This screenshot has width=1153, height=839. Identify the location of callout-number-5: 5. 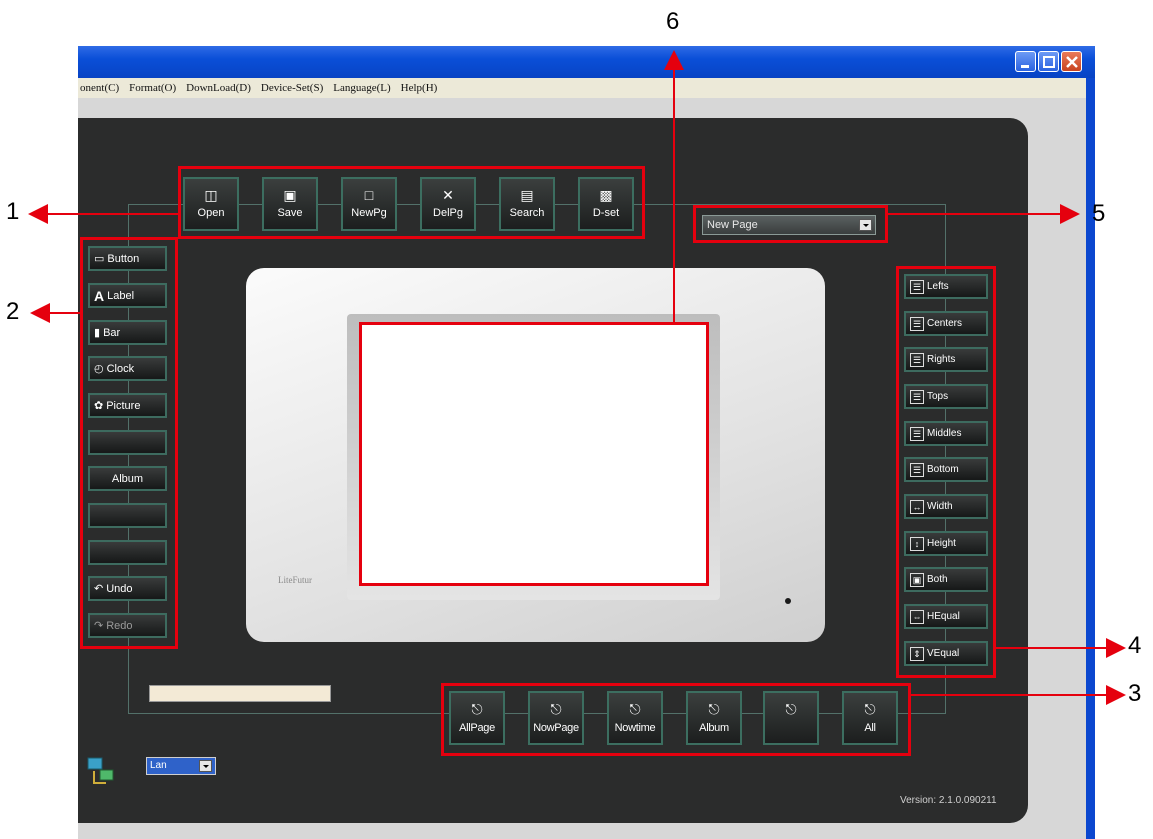
(1099, 213).